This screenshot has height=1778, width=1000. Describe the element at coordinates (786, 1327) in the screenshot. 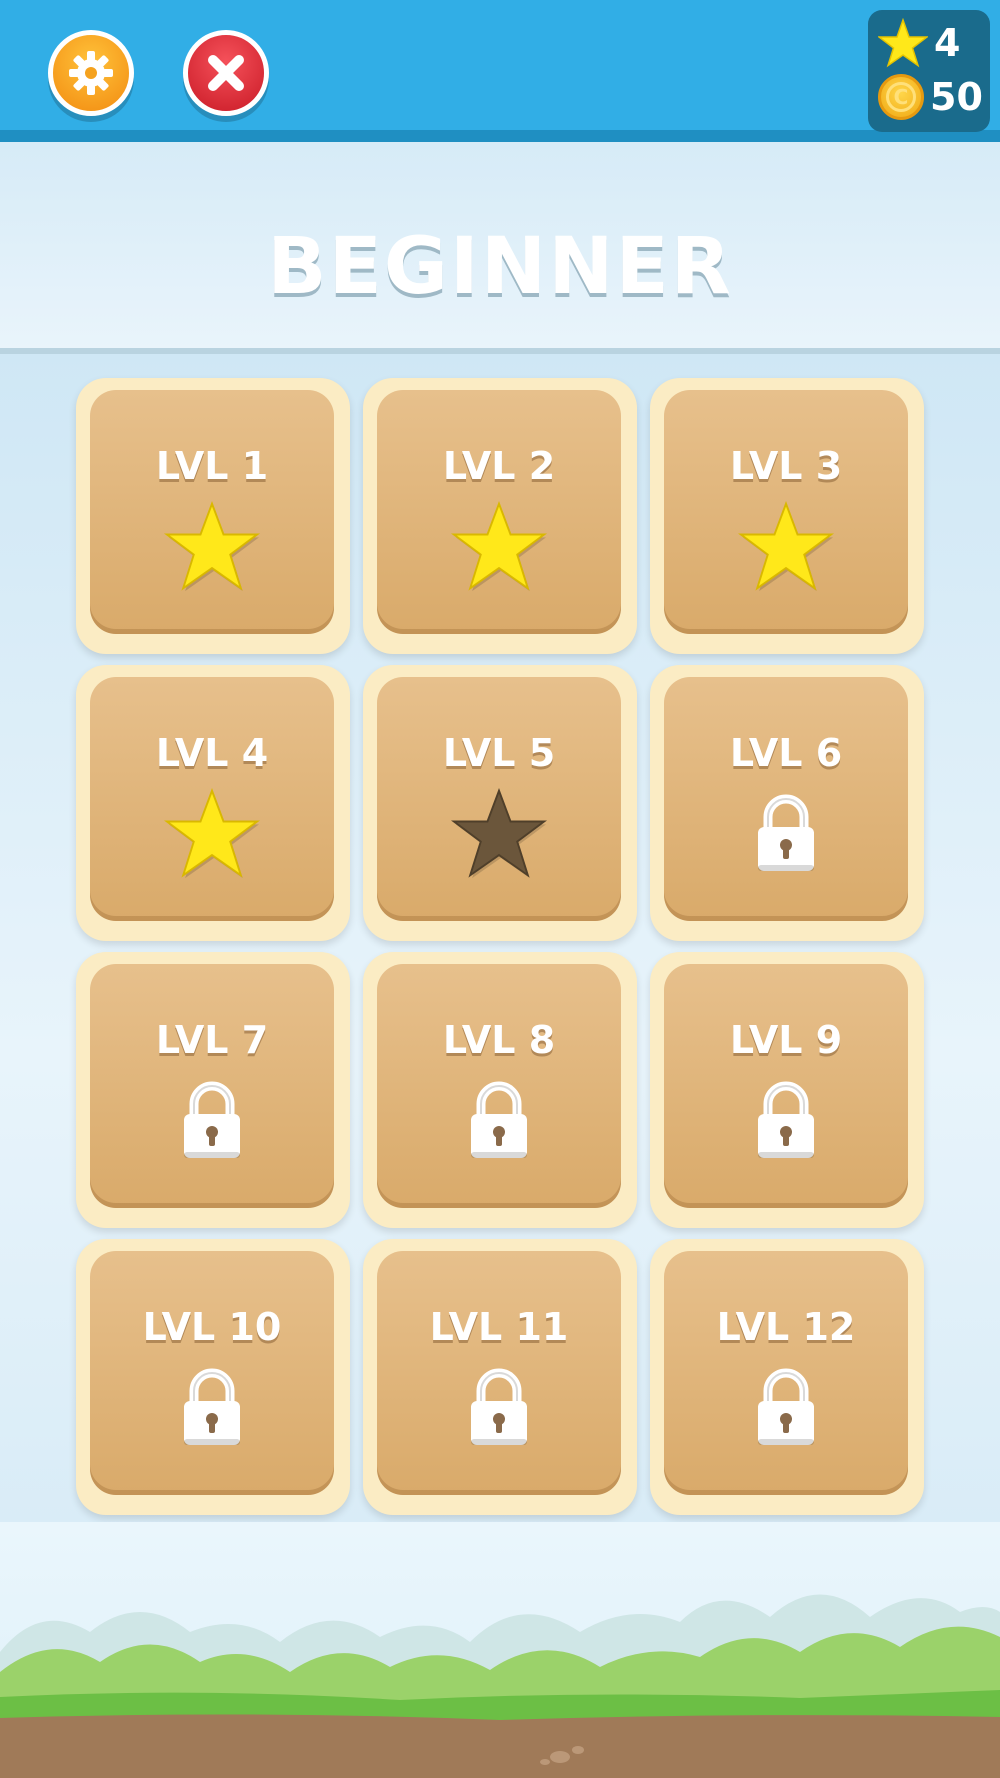

I see `level-label: LVL 12` at that location.